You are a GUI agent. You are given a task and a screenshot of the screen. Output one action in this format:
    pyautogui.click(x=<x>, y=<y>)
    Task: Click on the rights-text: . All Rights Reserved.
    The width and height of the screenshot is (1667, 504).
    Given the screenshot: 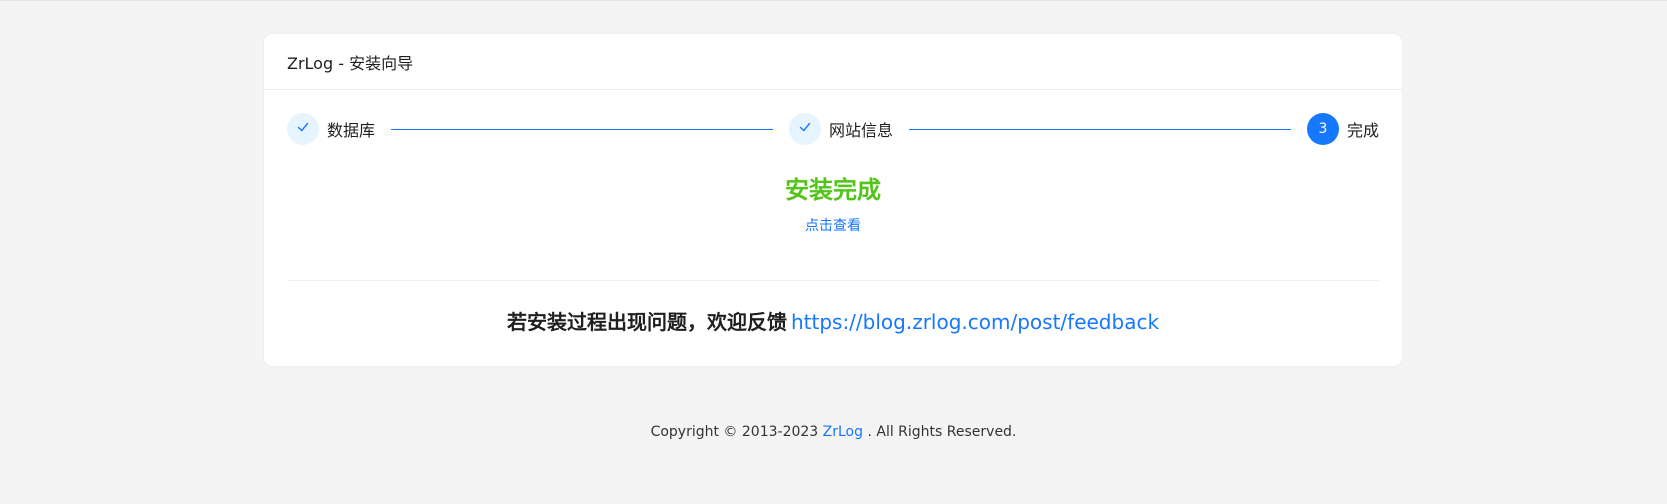 What is the action you would take?
    pyautogui.click(x=942, y=432)
    